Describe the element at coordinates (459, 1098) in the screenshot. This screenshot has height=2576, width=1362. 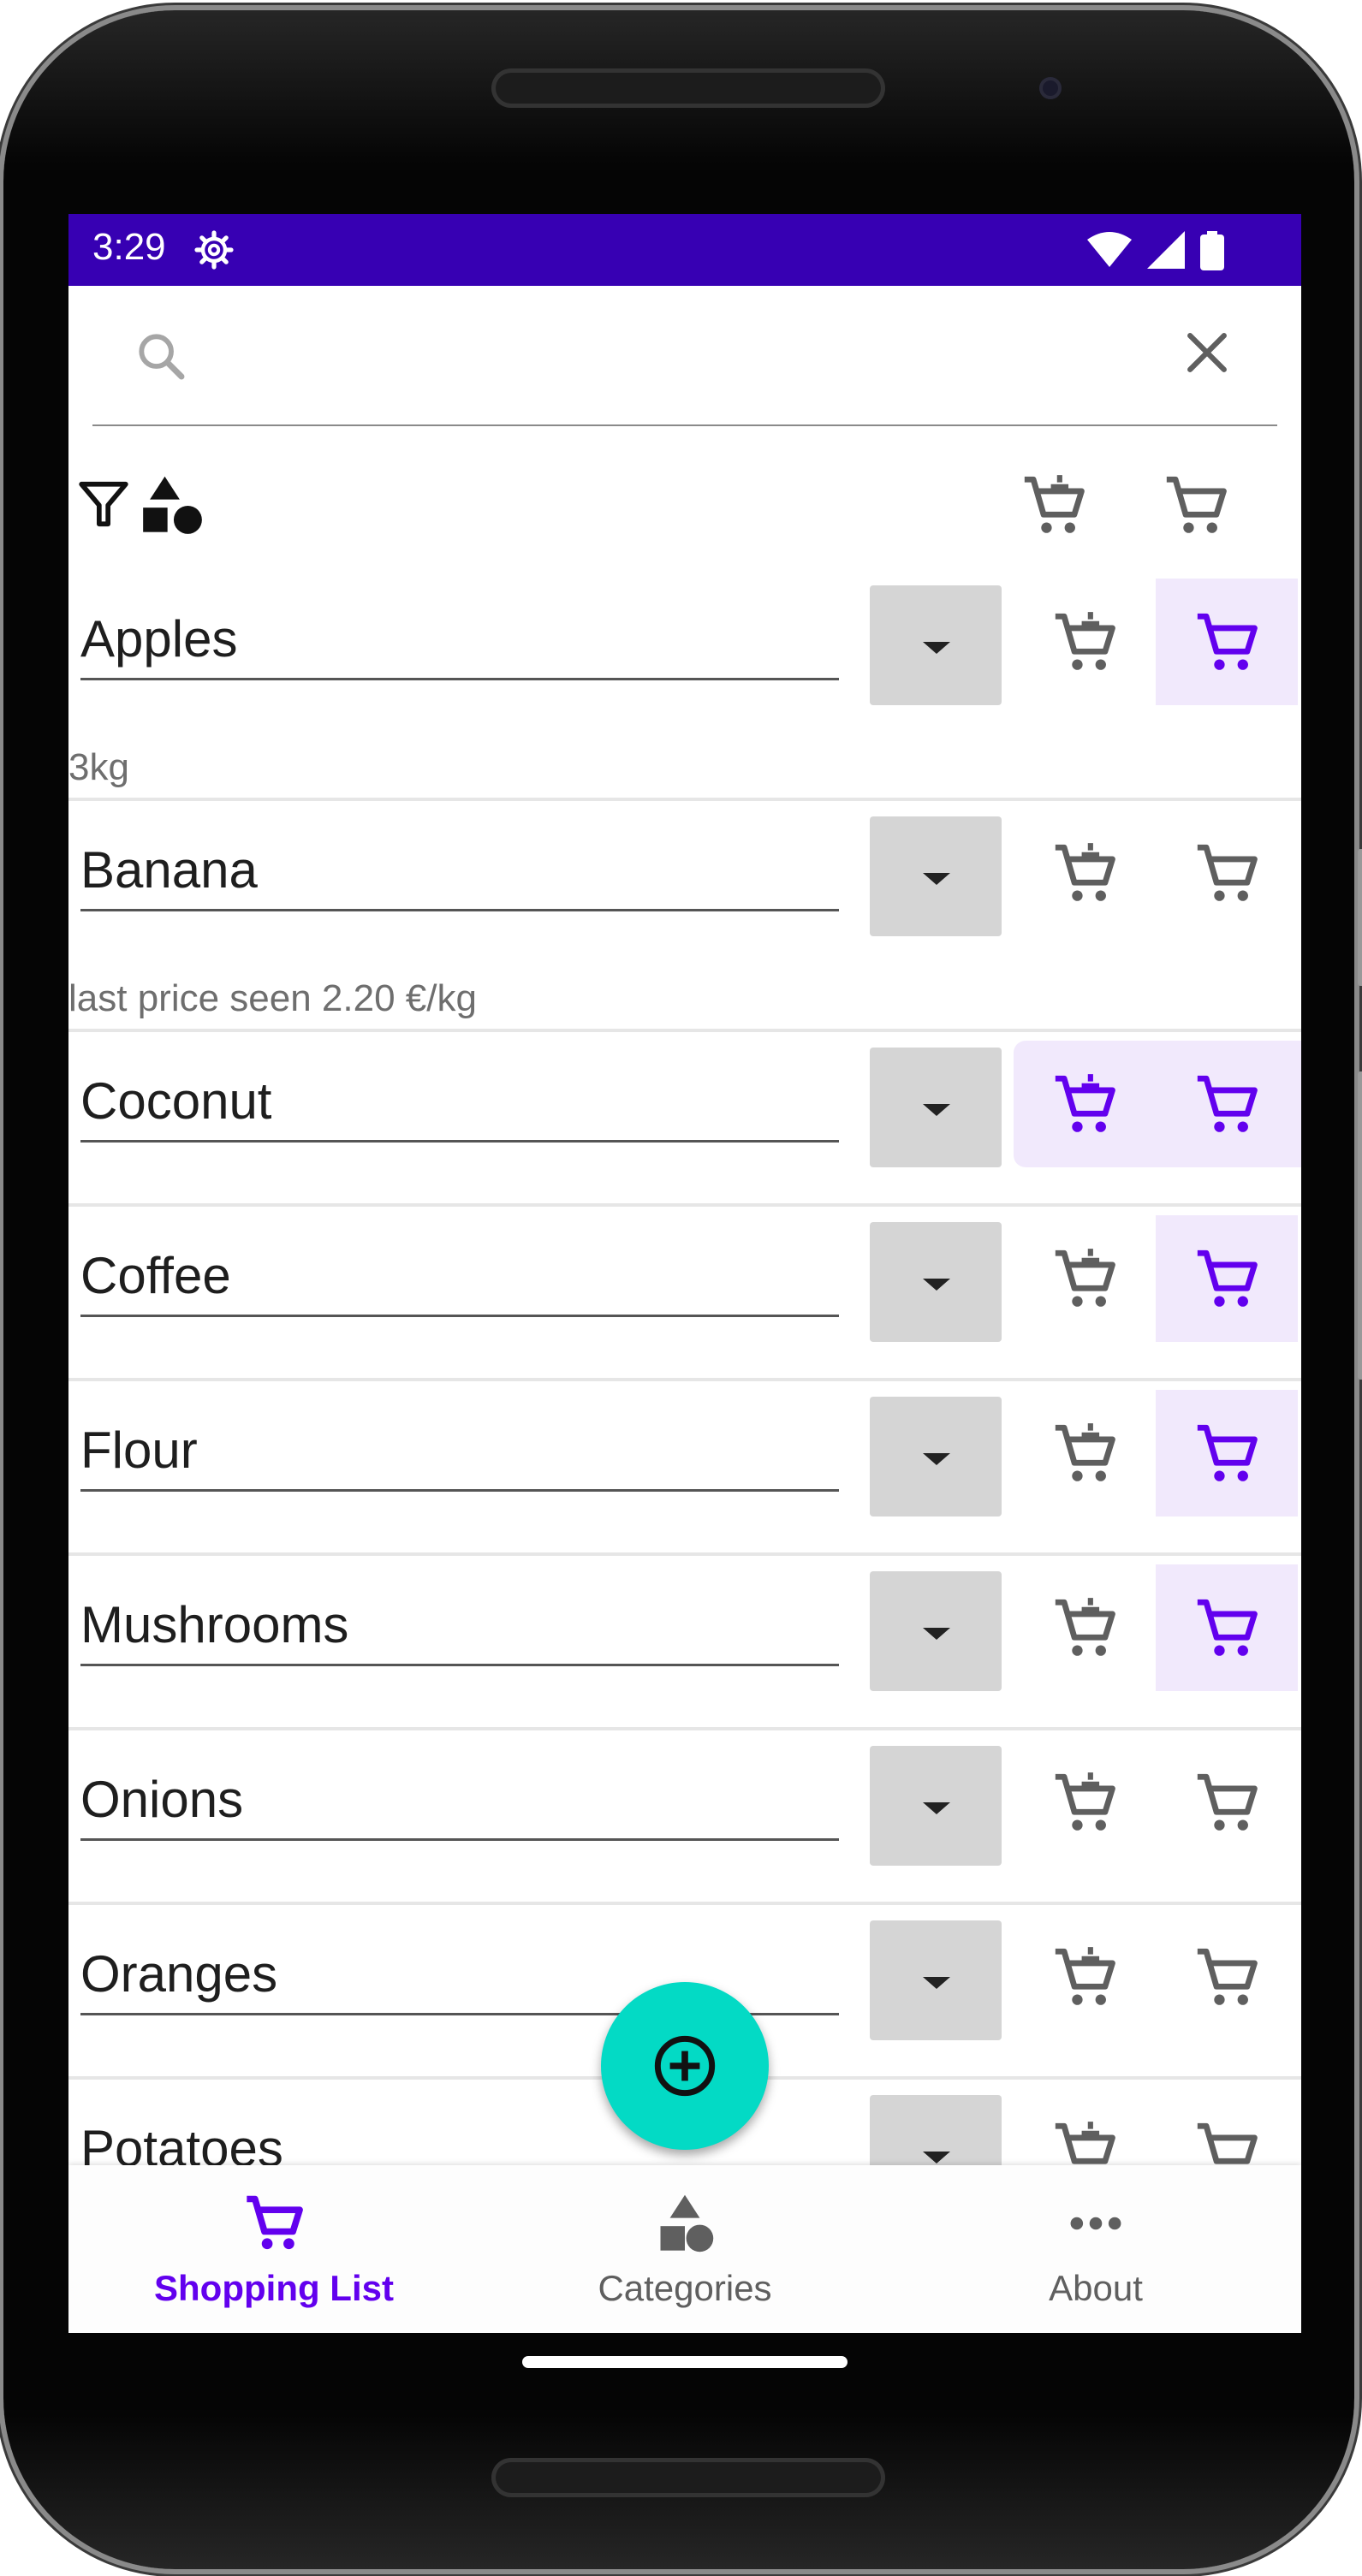
I see `item-name-field: Coconut` at that location.